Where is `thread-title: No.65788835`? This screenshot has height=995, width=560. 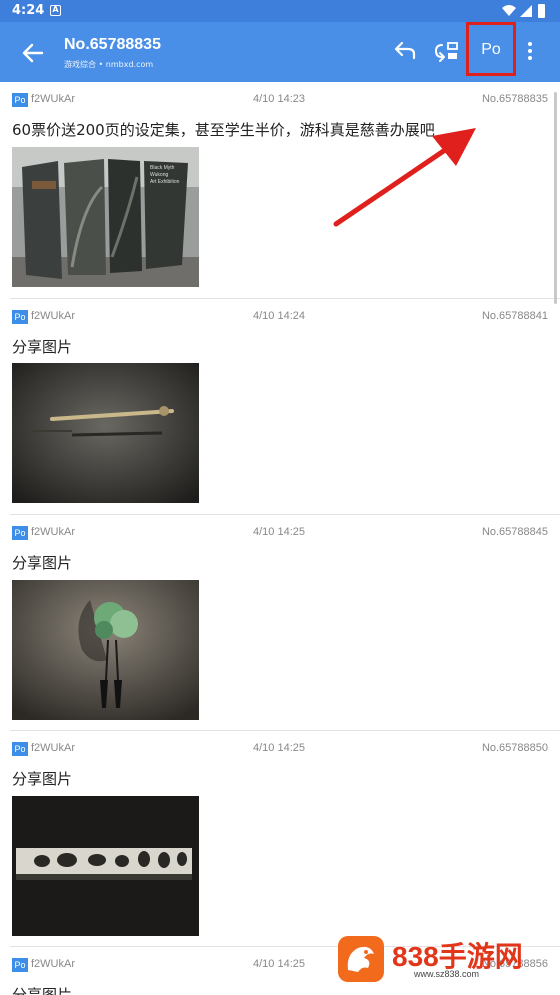 thread-title: No.65788835 is located at coordinates (112, 44).